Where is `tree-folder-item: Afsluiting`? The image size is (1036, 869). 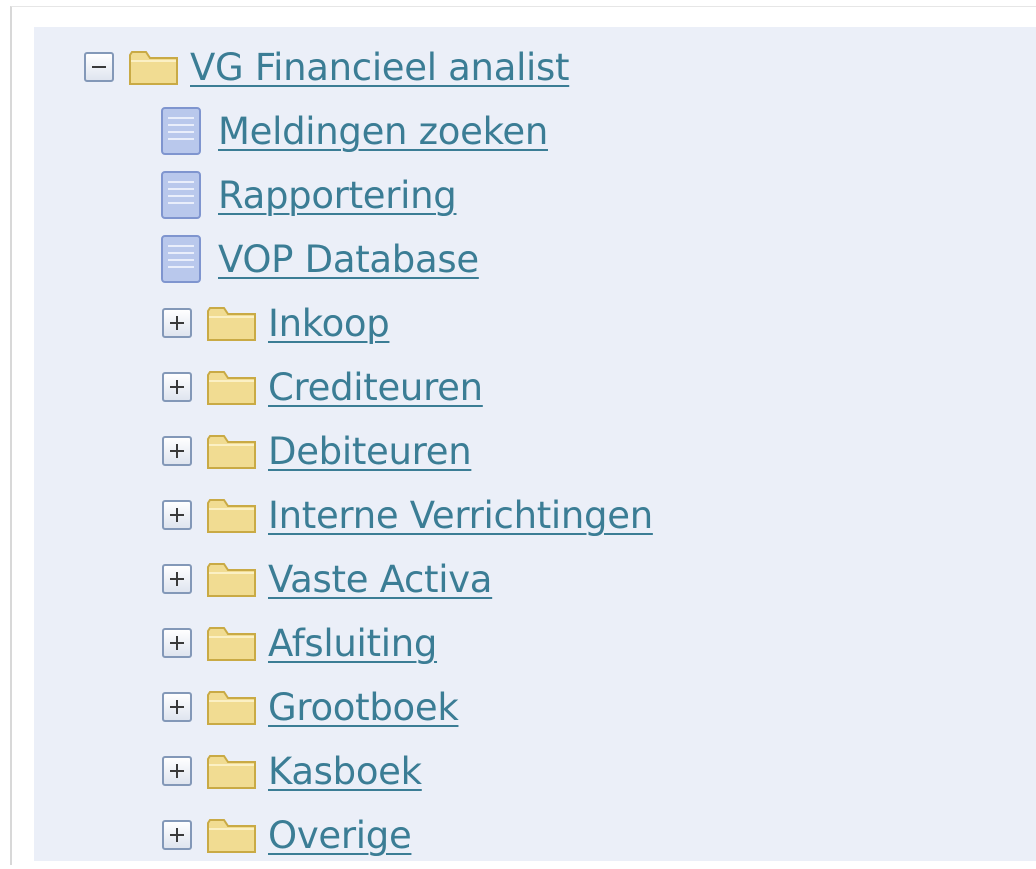 tree-folder-item: Afsluiting is located at coordinates (299, 643).